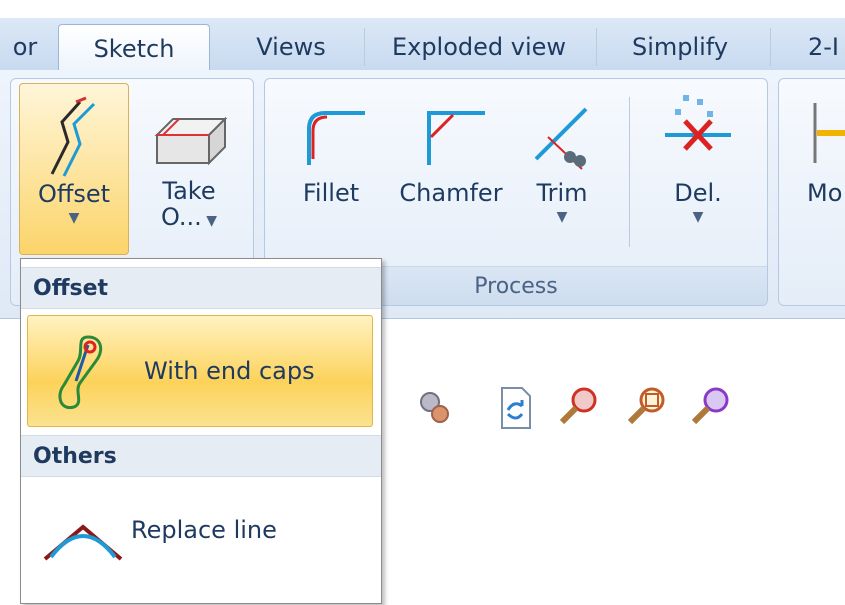  I want to click on end-caps-icon, so click(80, 372).